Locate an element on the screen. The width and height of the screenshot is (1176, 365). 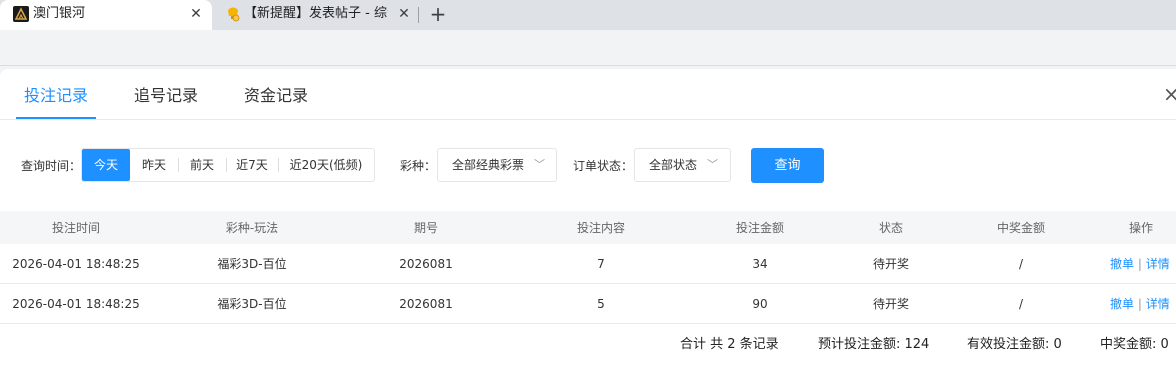
tab-bet-records: 投注记录 is located at coordinates (56, 96).